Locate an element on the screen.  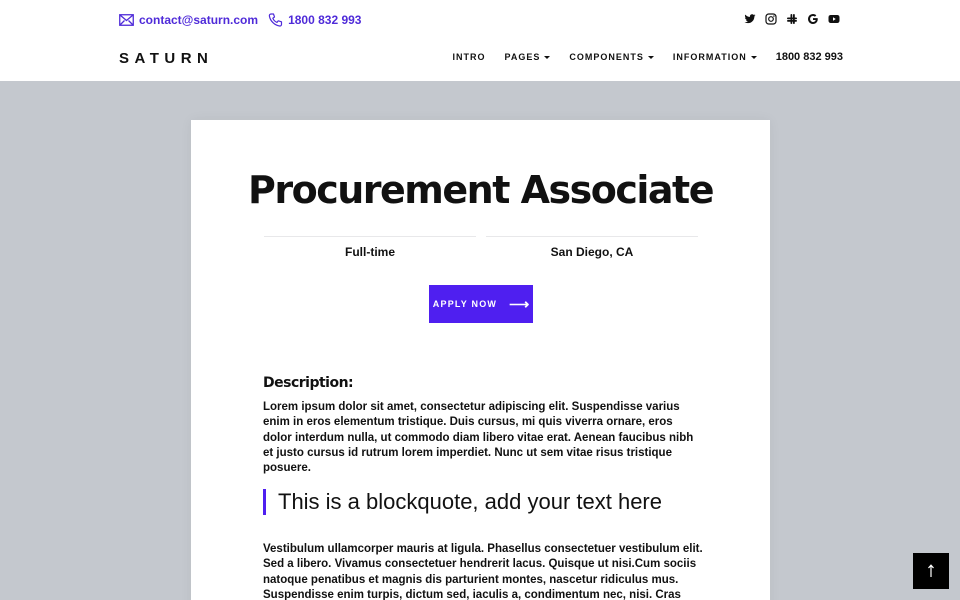
nav-item-label: COMPONENTS is located at coordinates (606, 57).